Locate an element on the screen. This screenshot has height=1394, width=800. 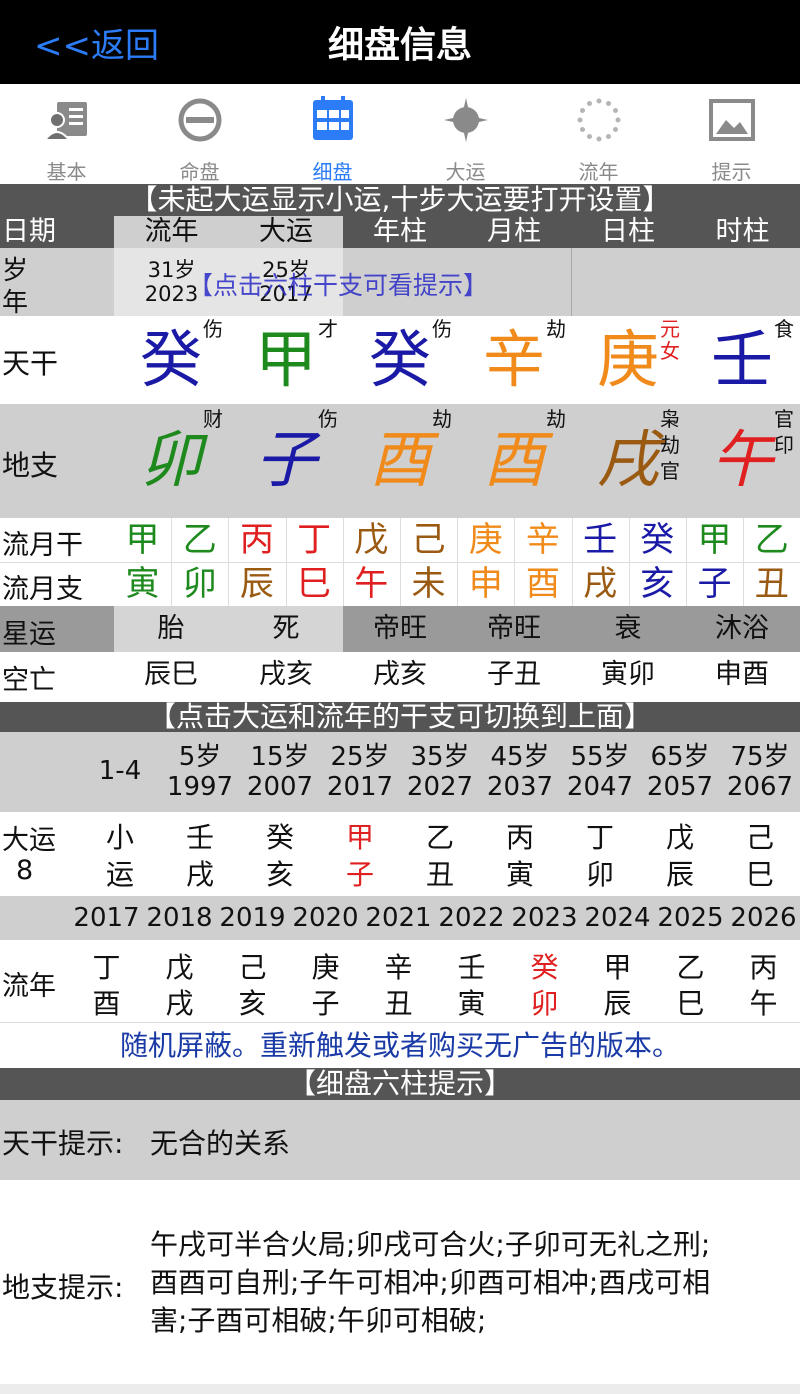
tab-label: 基本 is located at coordinates (66, 172).